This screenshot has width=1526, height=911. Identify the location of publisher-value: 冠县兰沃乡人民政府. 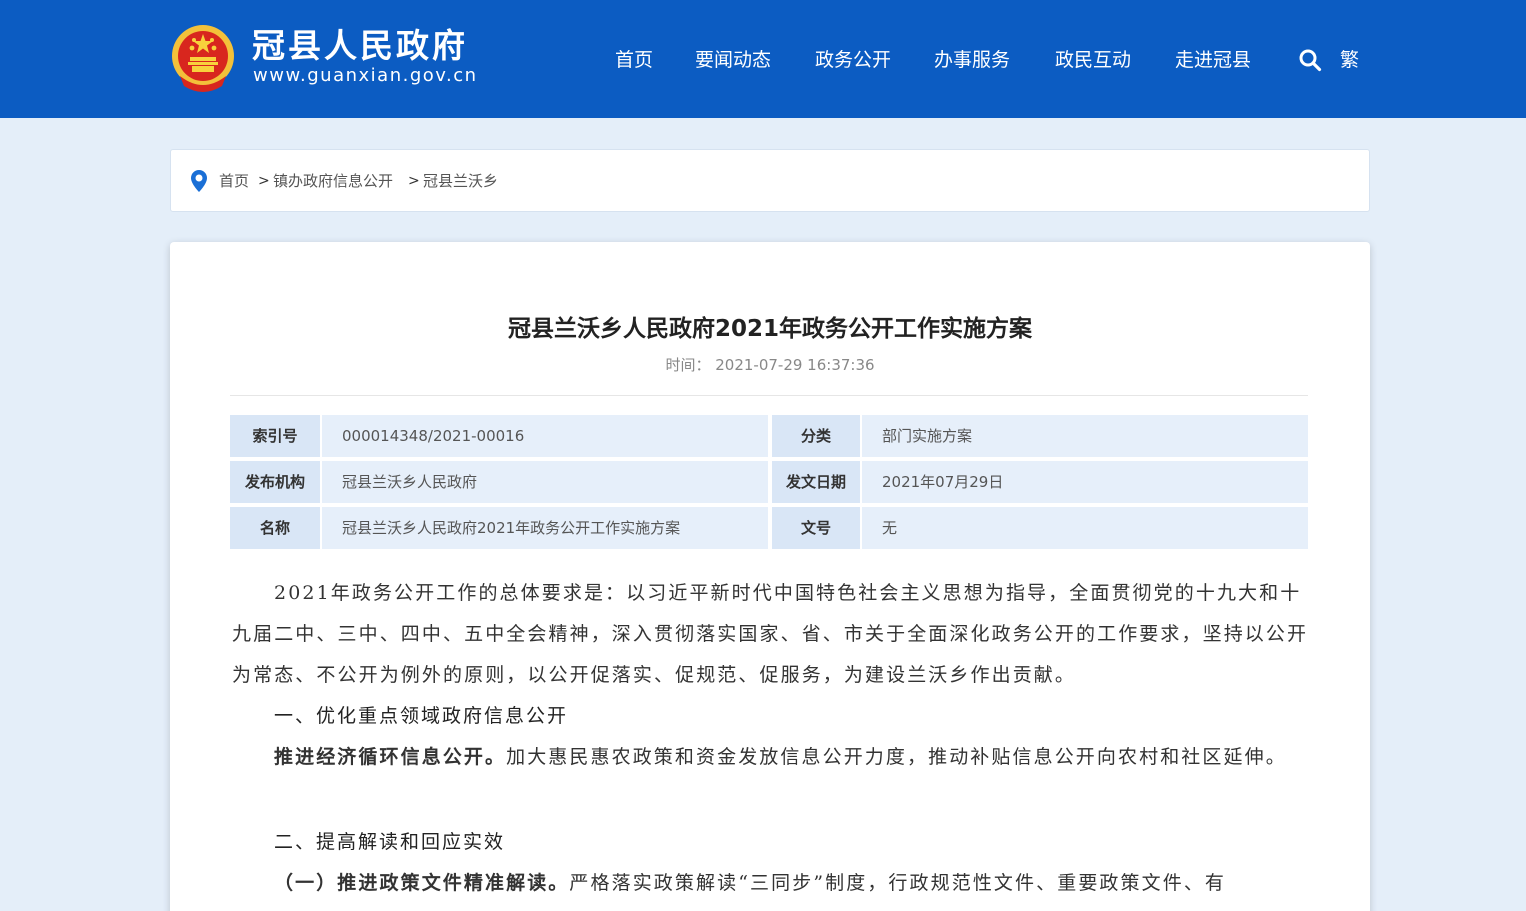
(545, 482).